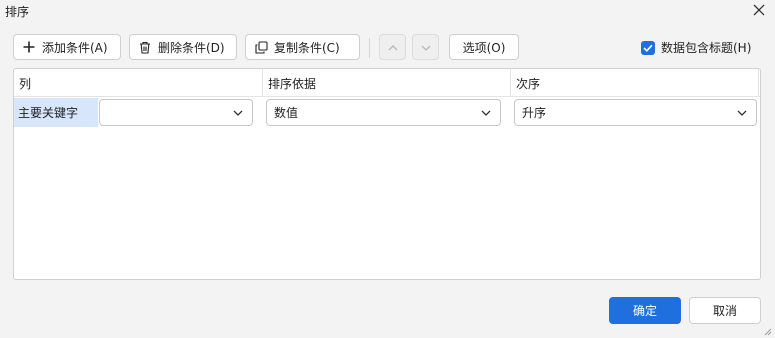 Image resolution: width=775 pixels, height=338 pixels. I want to click on plus-icon, so click(29, 47).